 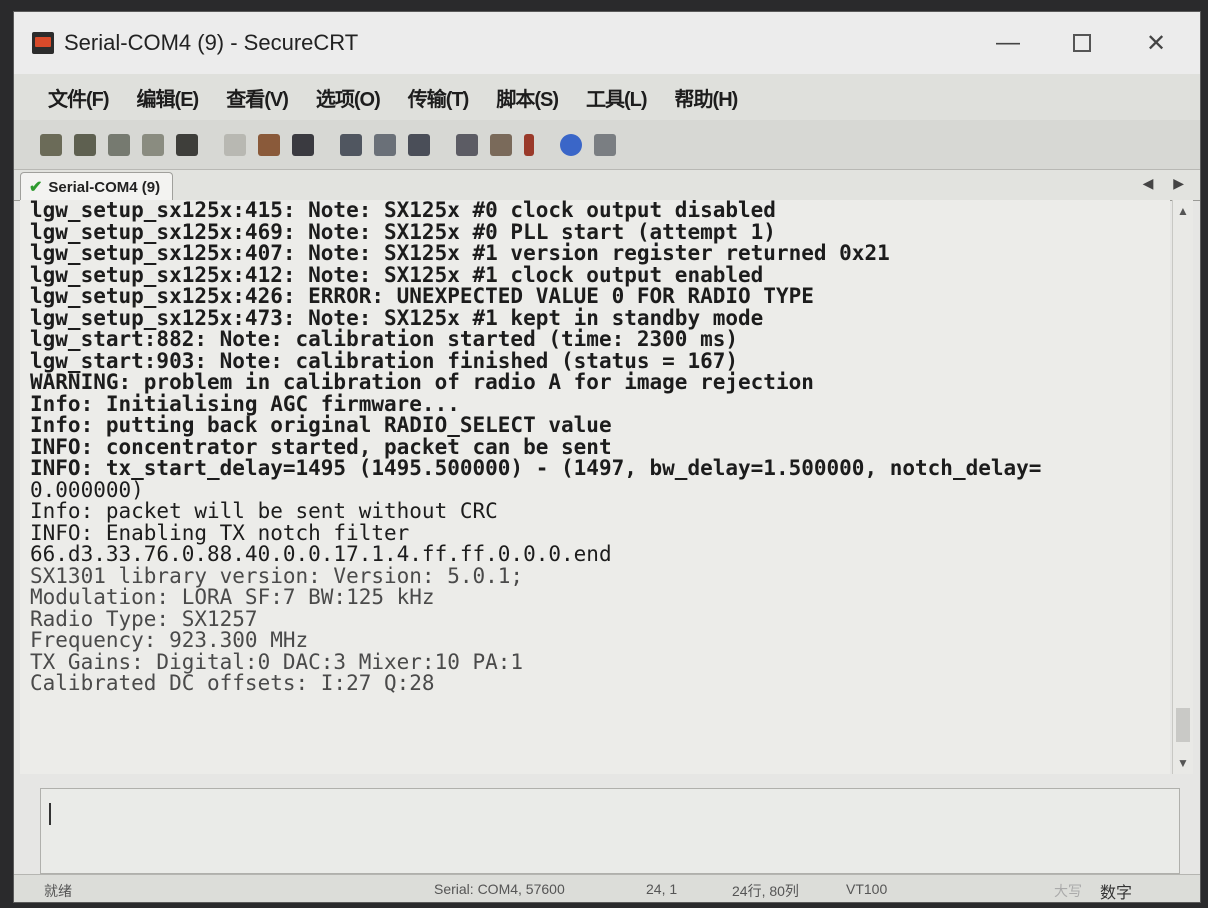 I want to click on properties-icon, so click(x=605, y=144).